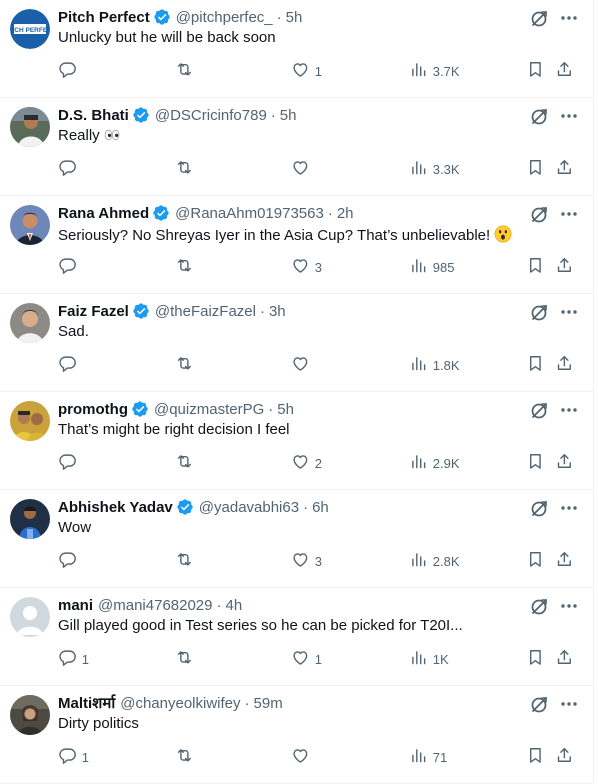 The width and height of the screenshot is (598, 784). What do you see at coordinates (268, 703) in the screenshot?
I see `timestamp: 59m` at bounding box center [268, 703].